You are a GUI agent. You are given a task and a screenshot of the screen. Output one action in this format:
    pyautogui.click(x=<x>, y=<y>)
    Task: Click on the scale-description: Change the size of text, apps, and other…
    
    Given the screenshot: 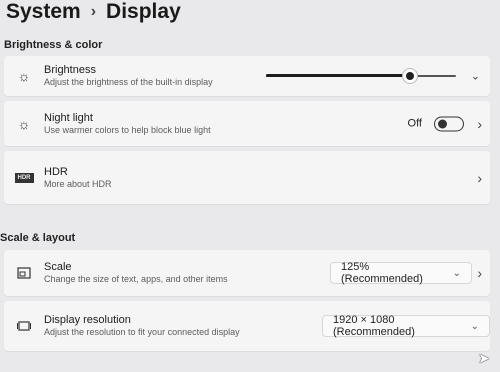 What is the action you would take?
    pyautogui.click(x=136, y=279)
    